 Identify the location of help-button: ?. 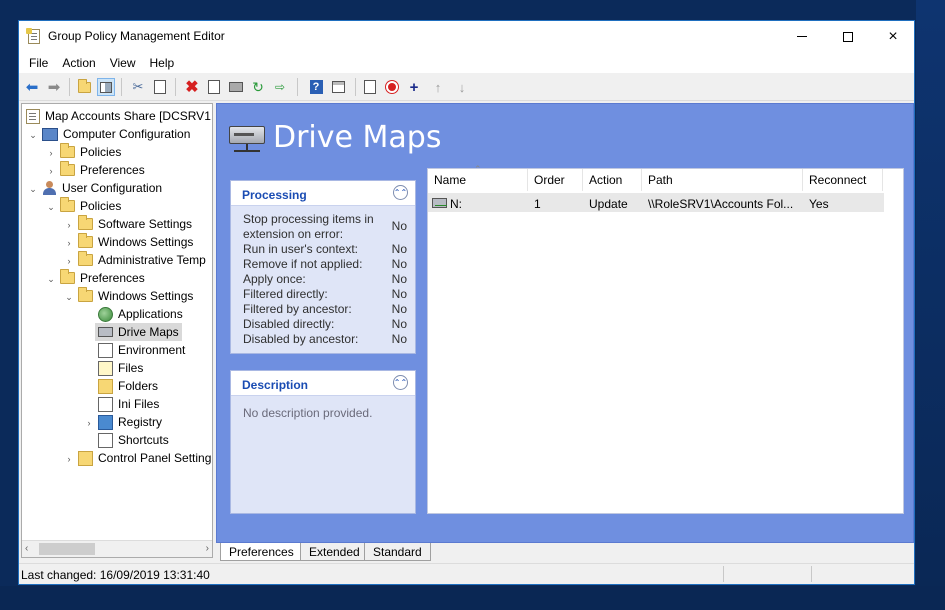
(316, 87).